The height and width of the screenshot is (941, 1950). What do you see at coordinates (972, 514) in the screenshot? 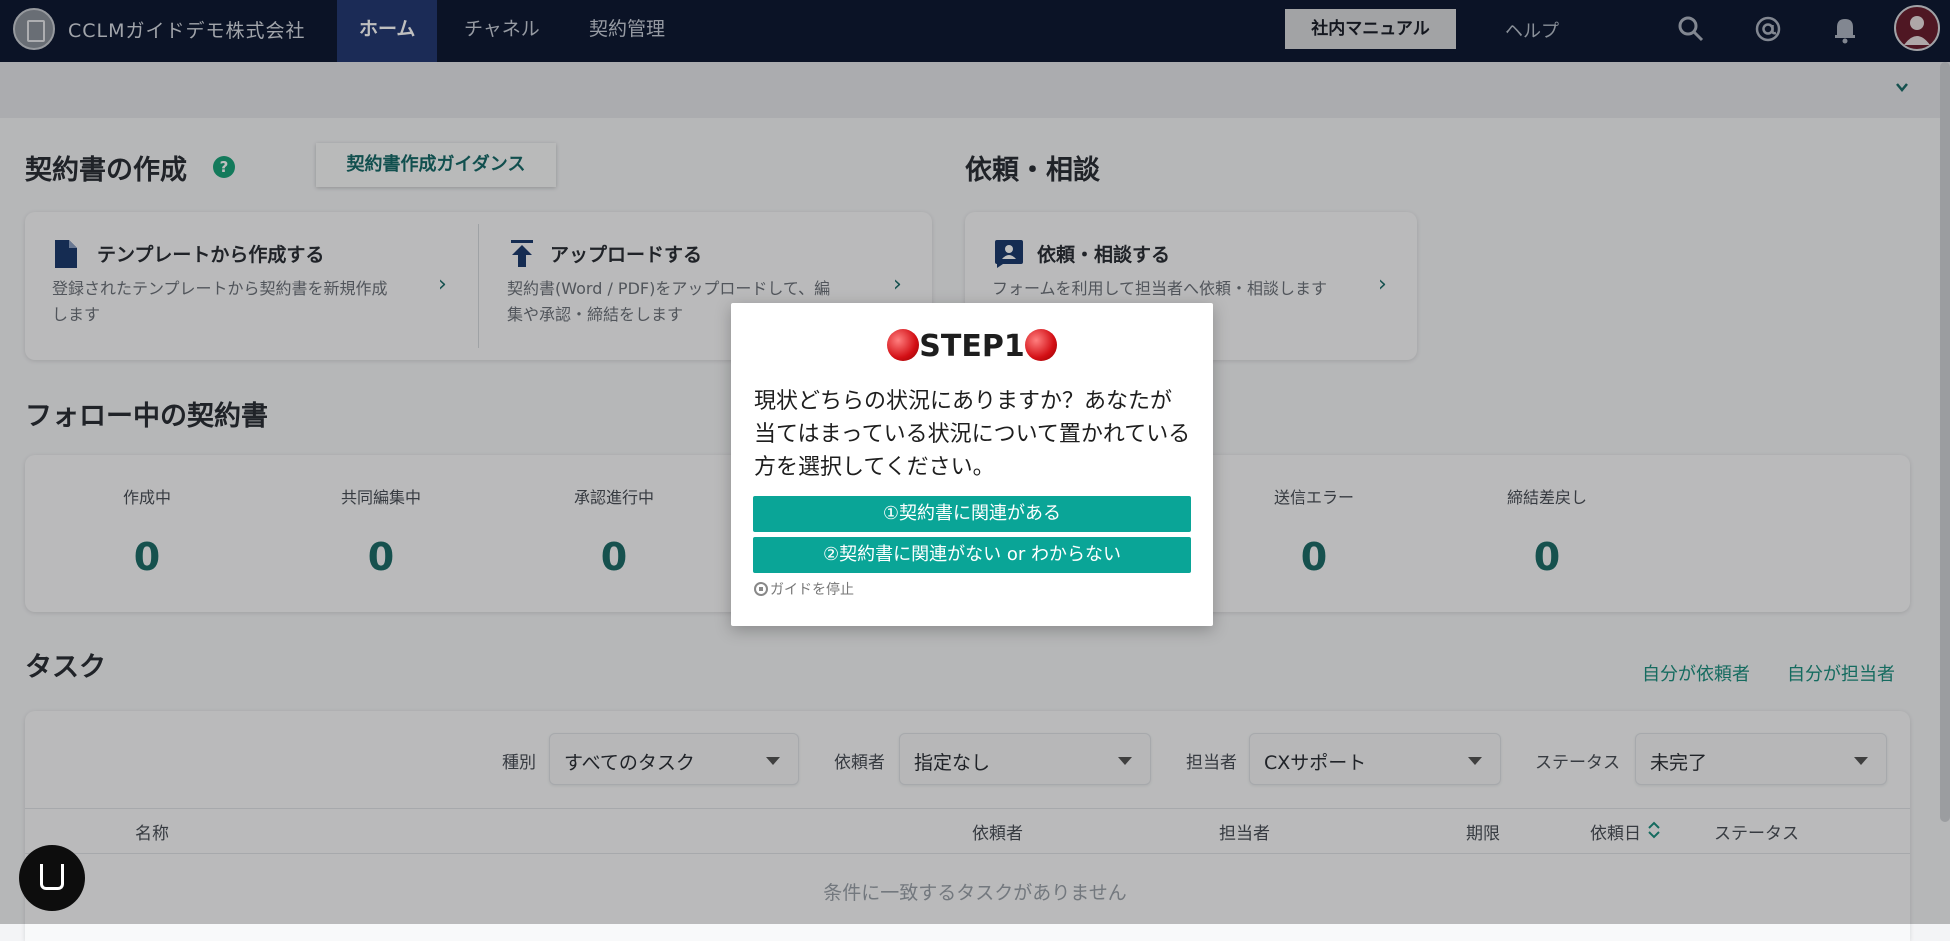
I see `choice-related-button: ①契約書に関連がある` at bounding box center [972, 514].